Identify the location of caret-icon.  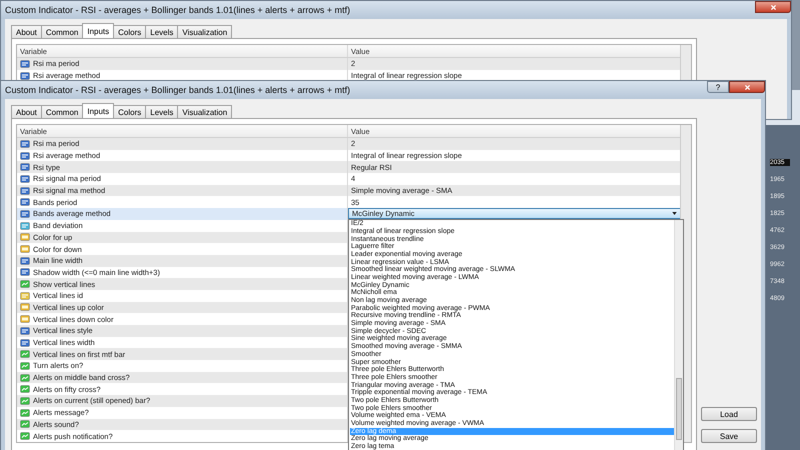
(674, 214).